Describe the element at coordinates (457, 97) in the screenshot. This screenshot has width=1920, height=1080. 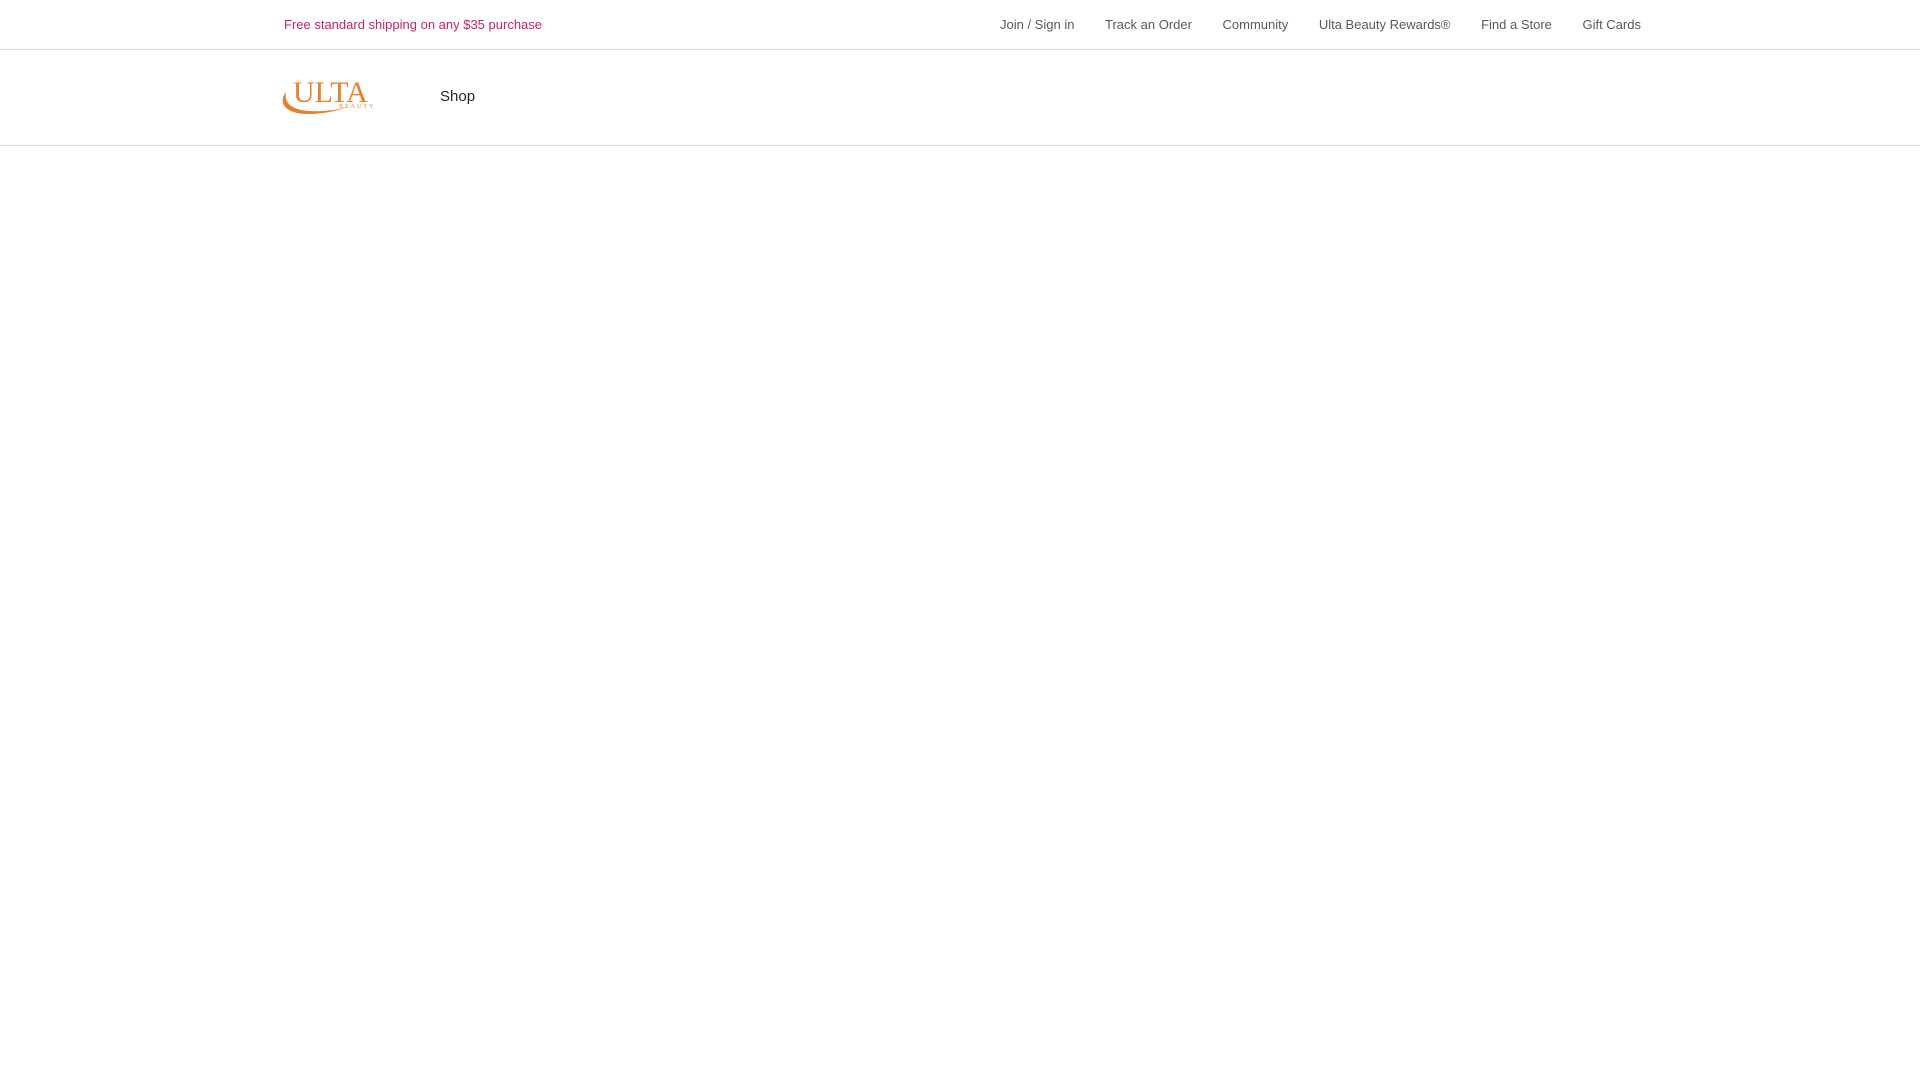
I see `shop-nav-item: Shop` at that location.